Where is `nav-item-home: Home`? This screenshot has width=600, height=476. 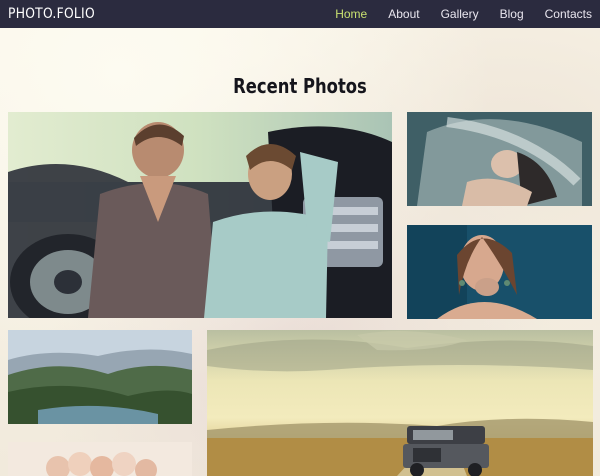
nav-item-home: Home is located at coordinates (351, 14).